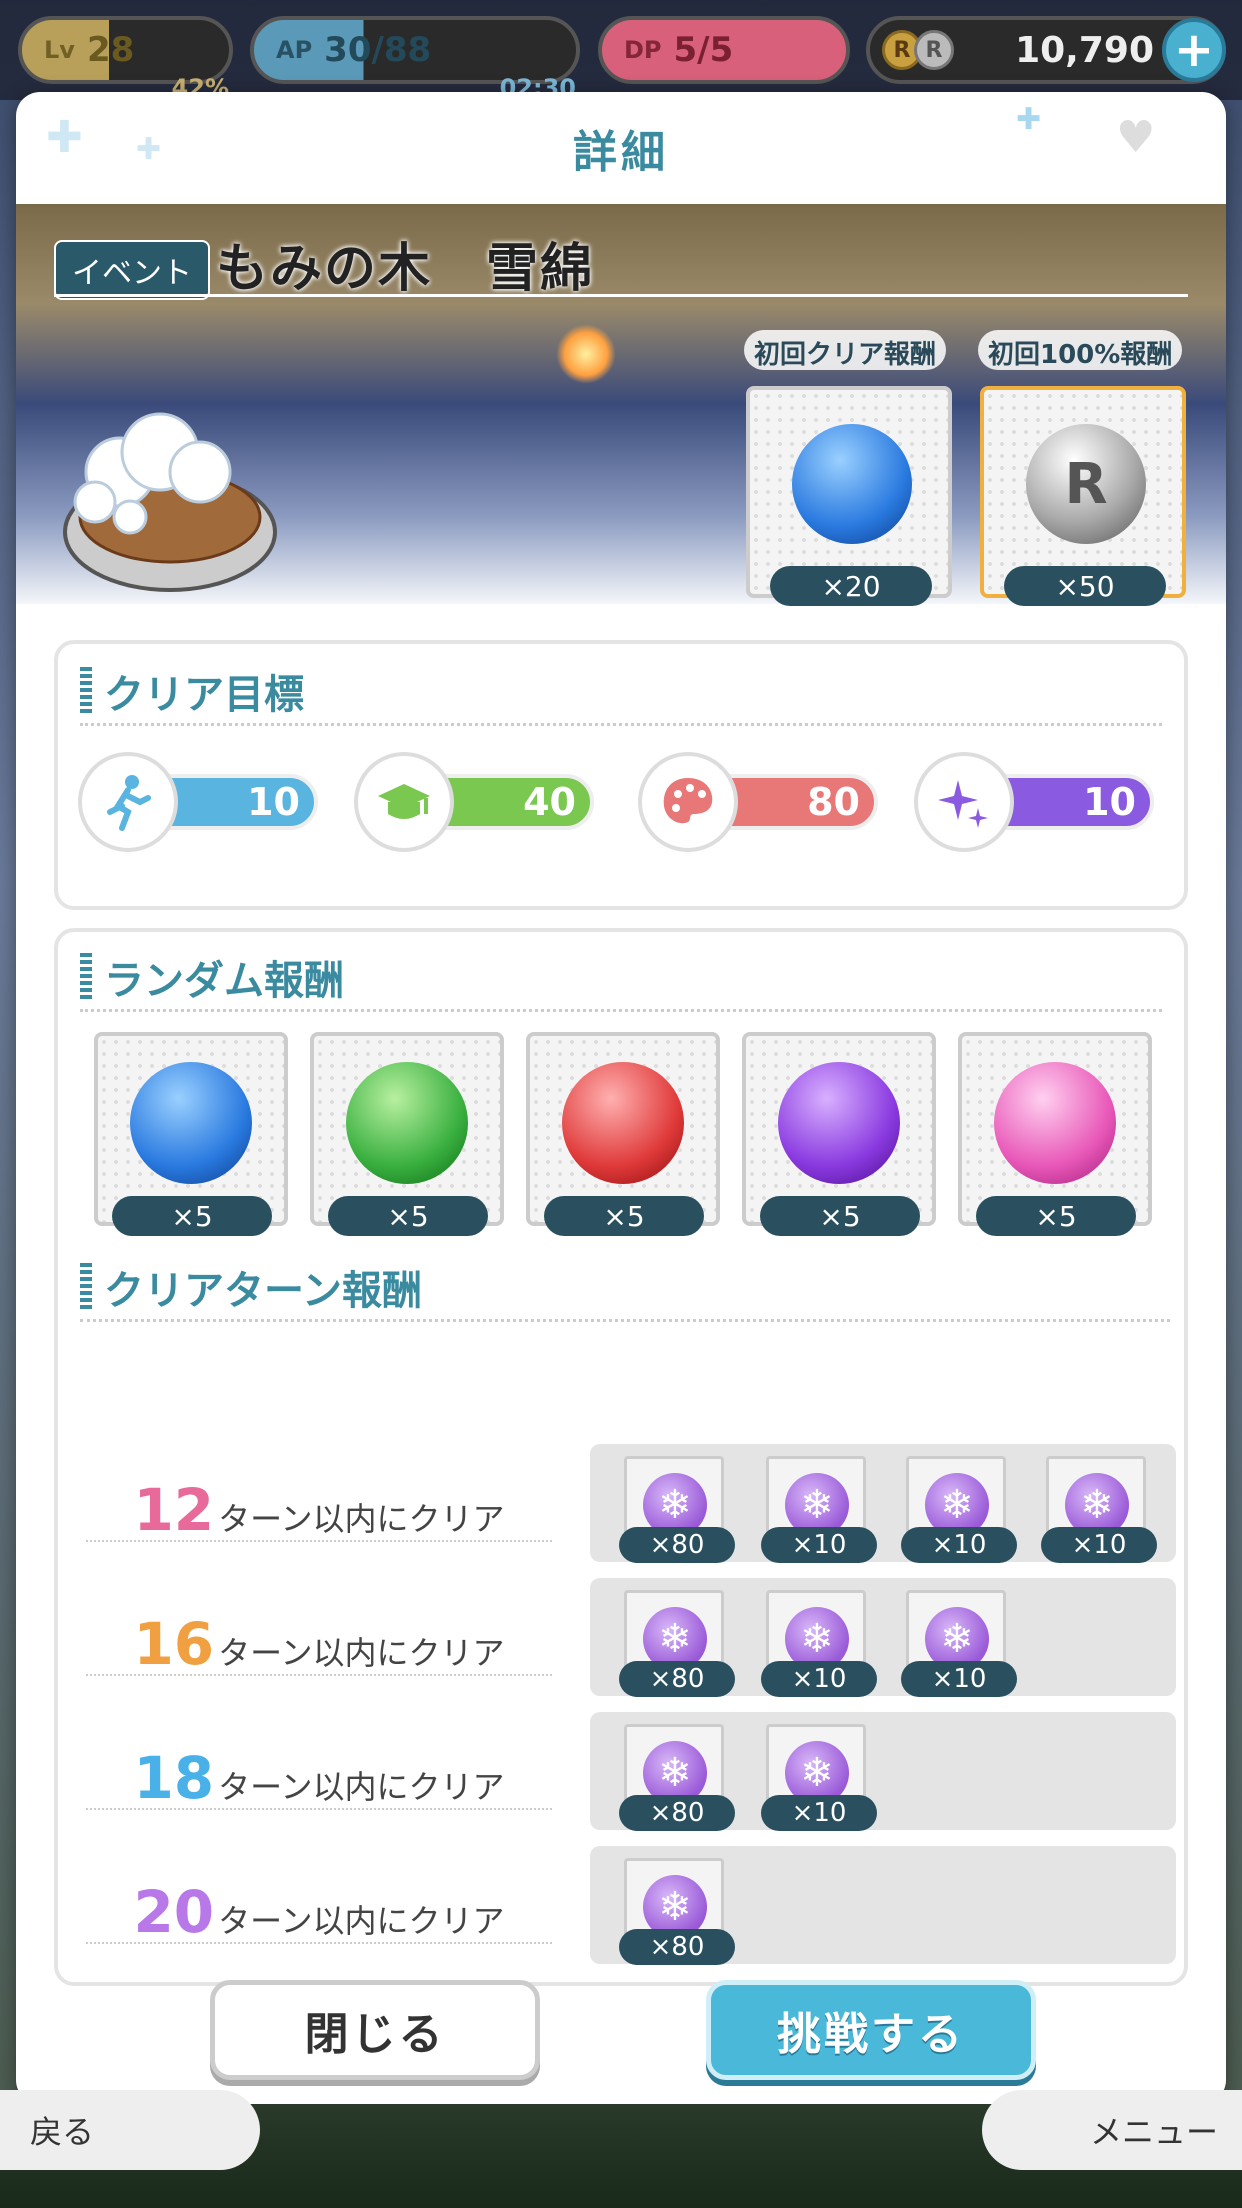 This screenshot has height=2208, width=1242. I want to click on clear-goals-header: クリア目標, so click(621, 696).